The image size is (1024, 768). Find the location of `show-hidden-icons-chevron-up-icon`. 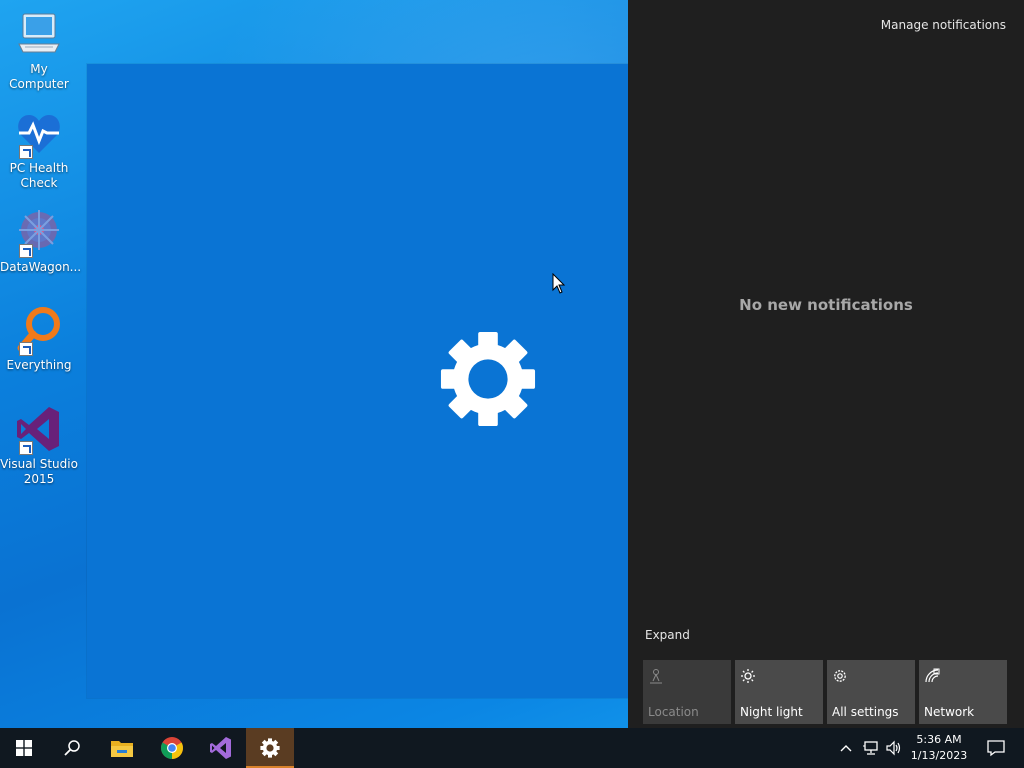

show-hidden-icons-chevron-up-icon is located at coordinates (846, 748).